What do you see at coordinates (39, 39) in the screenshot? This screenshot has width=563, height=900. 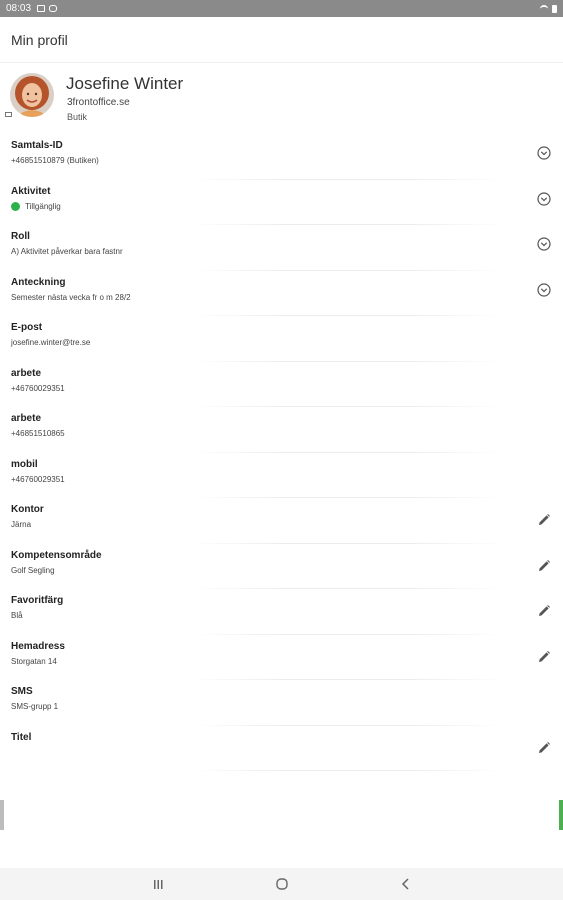 I see `page-title: Min profil` at bounding box center [39, 39].